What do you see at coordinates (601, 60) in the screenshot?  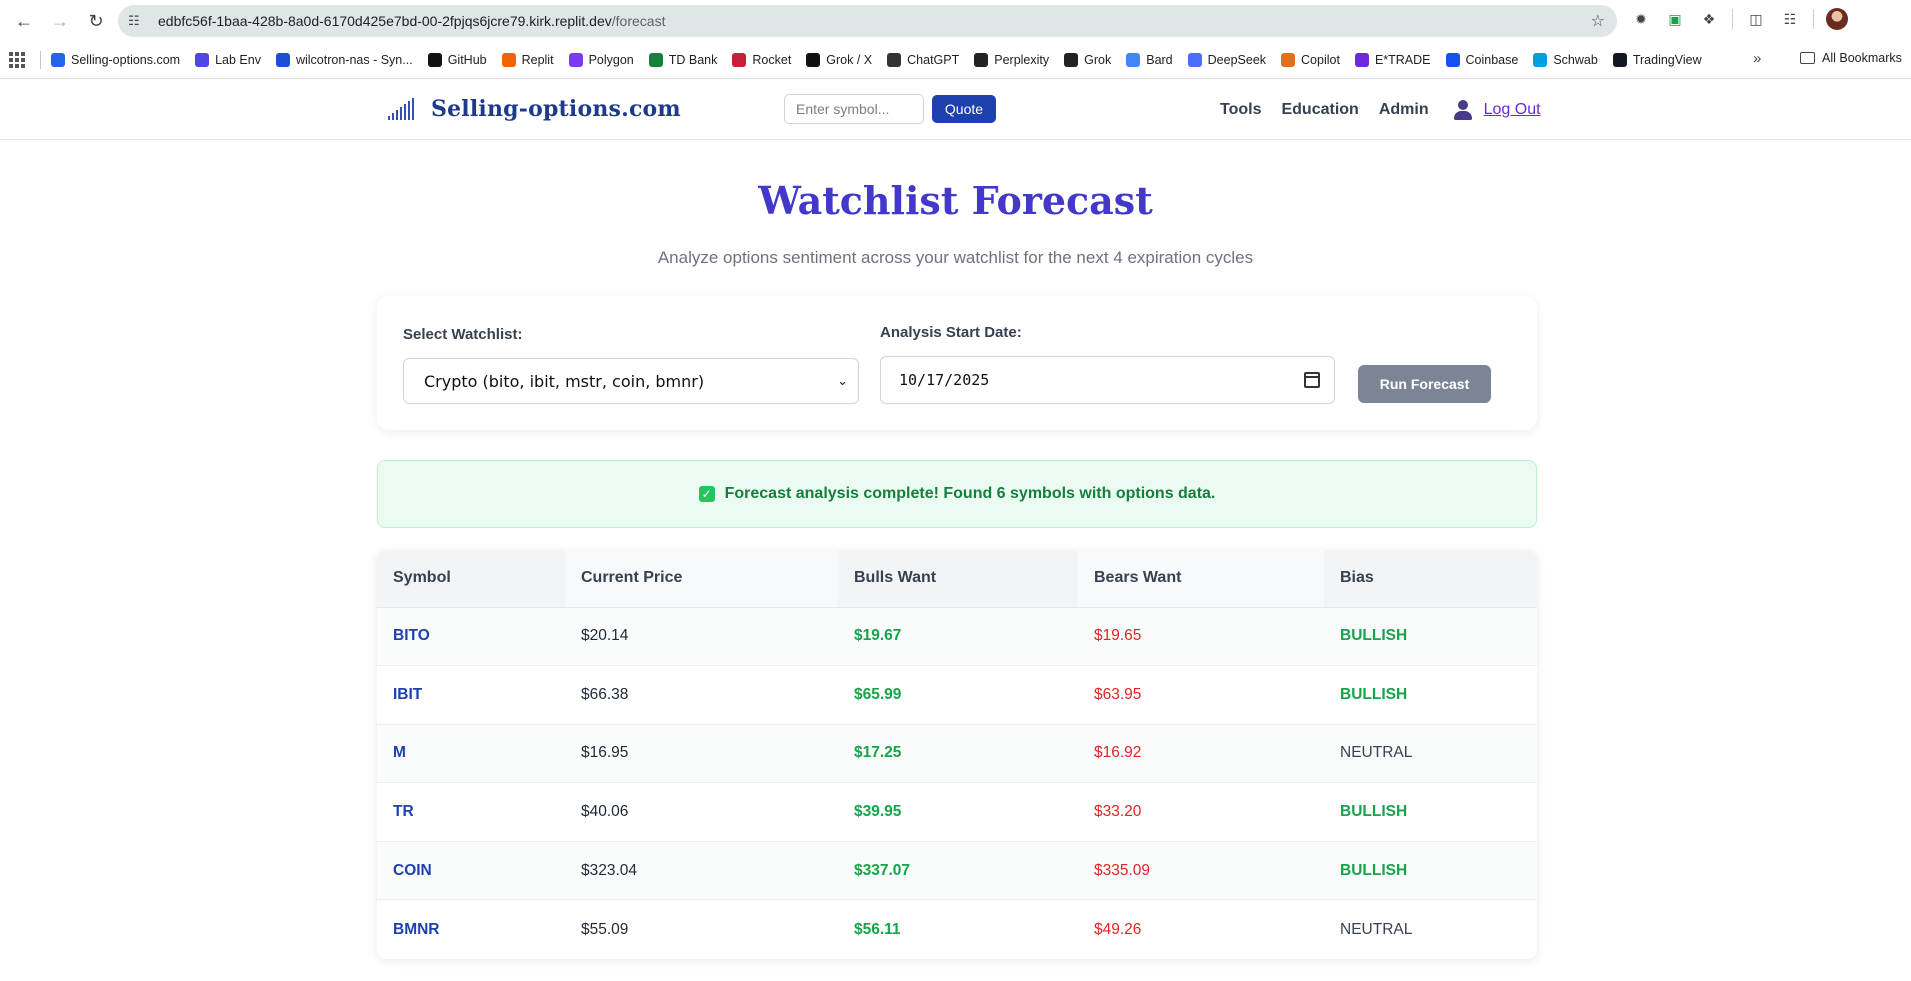 I see `bookmark-item: Polygon` at bounding box center [601, 60].